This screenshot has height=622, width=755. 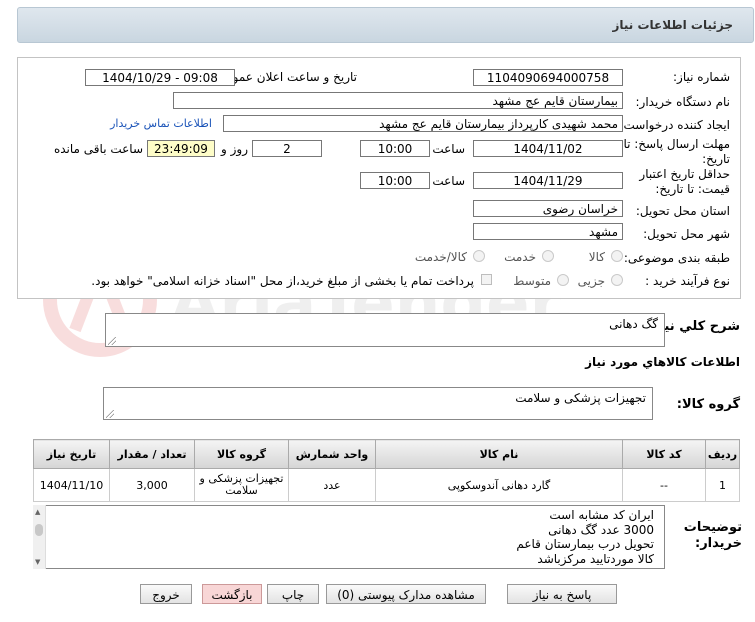 What do you see at coordinates (548, 231) in the screenshot?
I see `city-field: مشهد` at bounding box center [548, 231].